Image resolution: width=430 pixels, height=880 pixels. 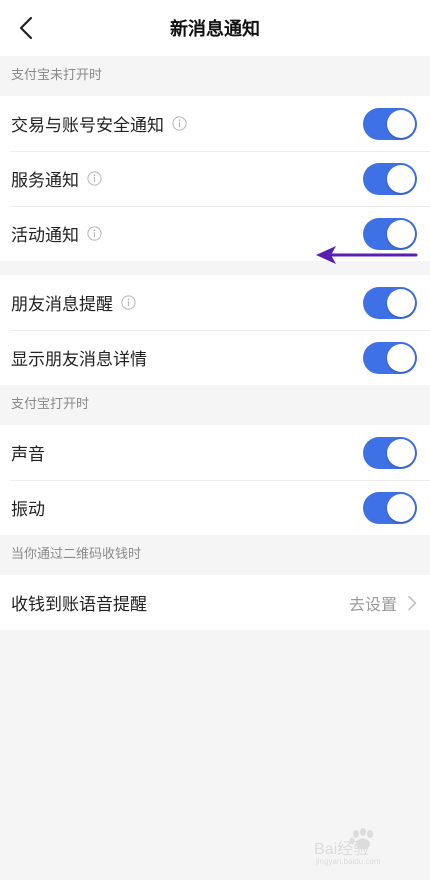 I want to click on group-open: 声音 振动, so click(x=215, y=480).